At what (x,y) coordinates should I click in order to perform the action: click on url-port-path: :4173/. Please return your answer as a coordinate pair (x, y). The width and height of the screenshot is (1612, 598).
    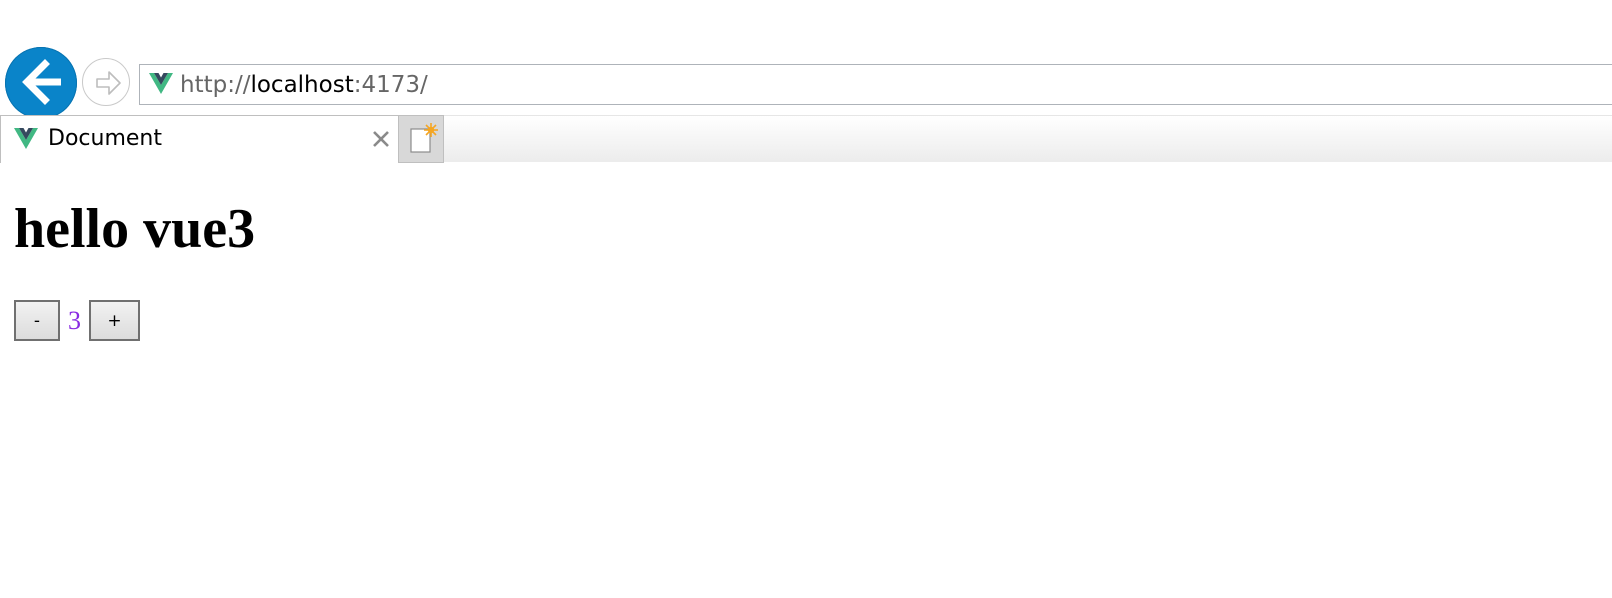
    Looking at the image, I should click on (390, 85).